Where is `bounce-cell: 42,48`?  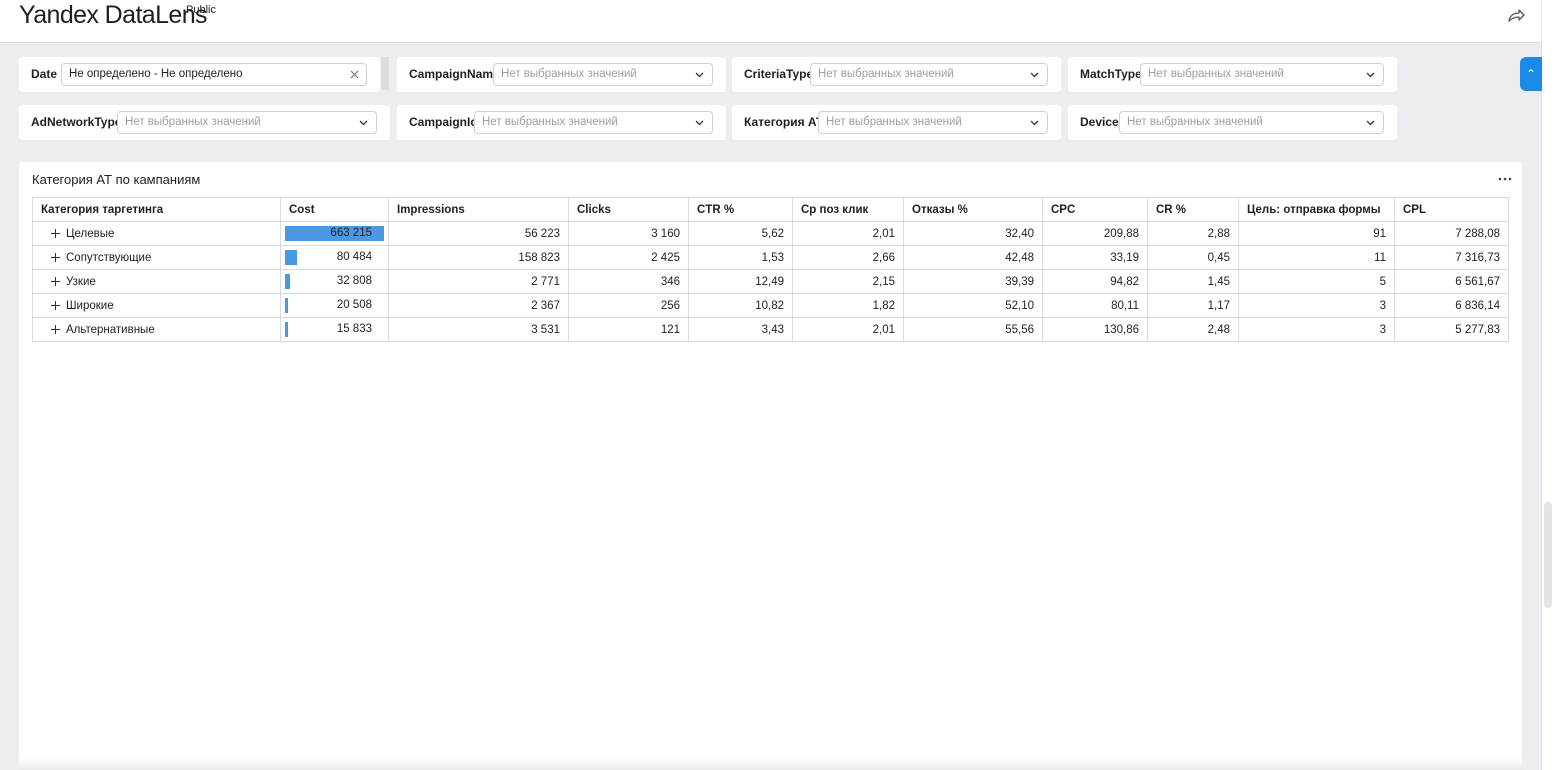
bounce-cell: 42,48 is located at coordinates (973, 257).